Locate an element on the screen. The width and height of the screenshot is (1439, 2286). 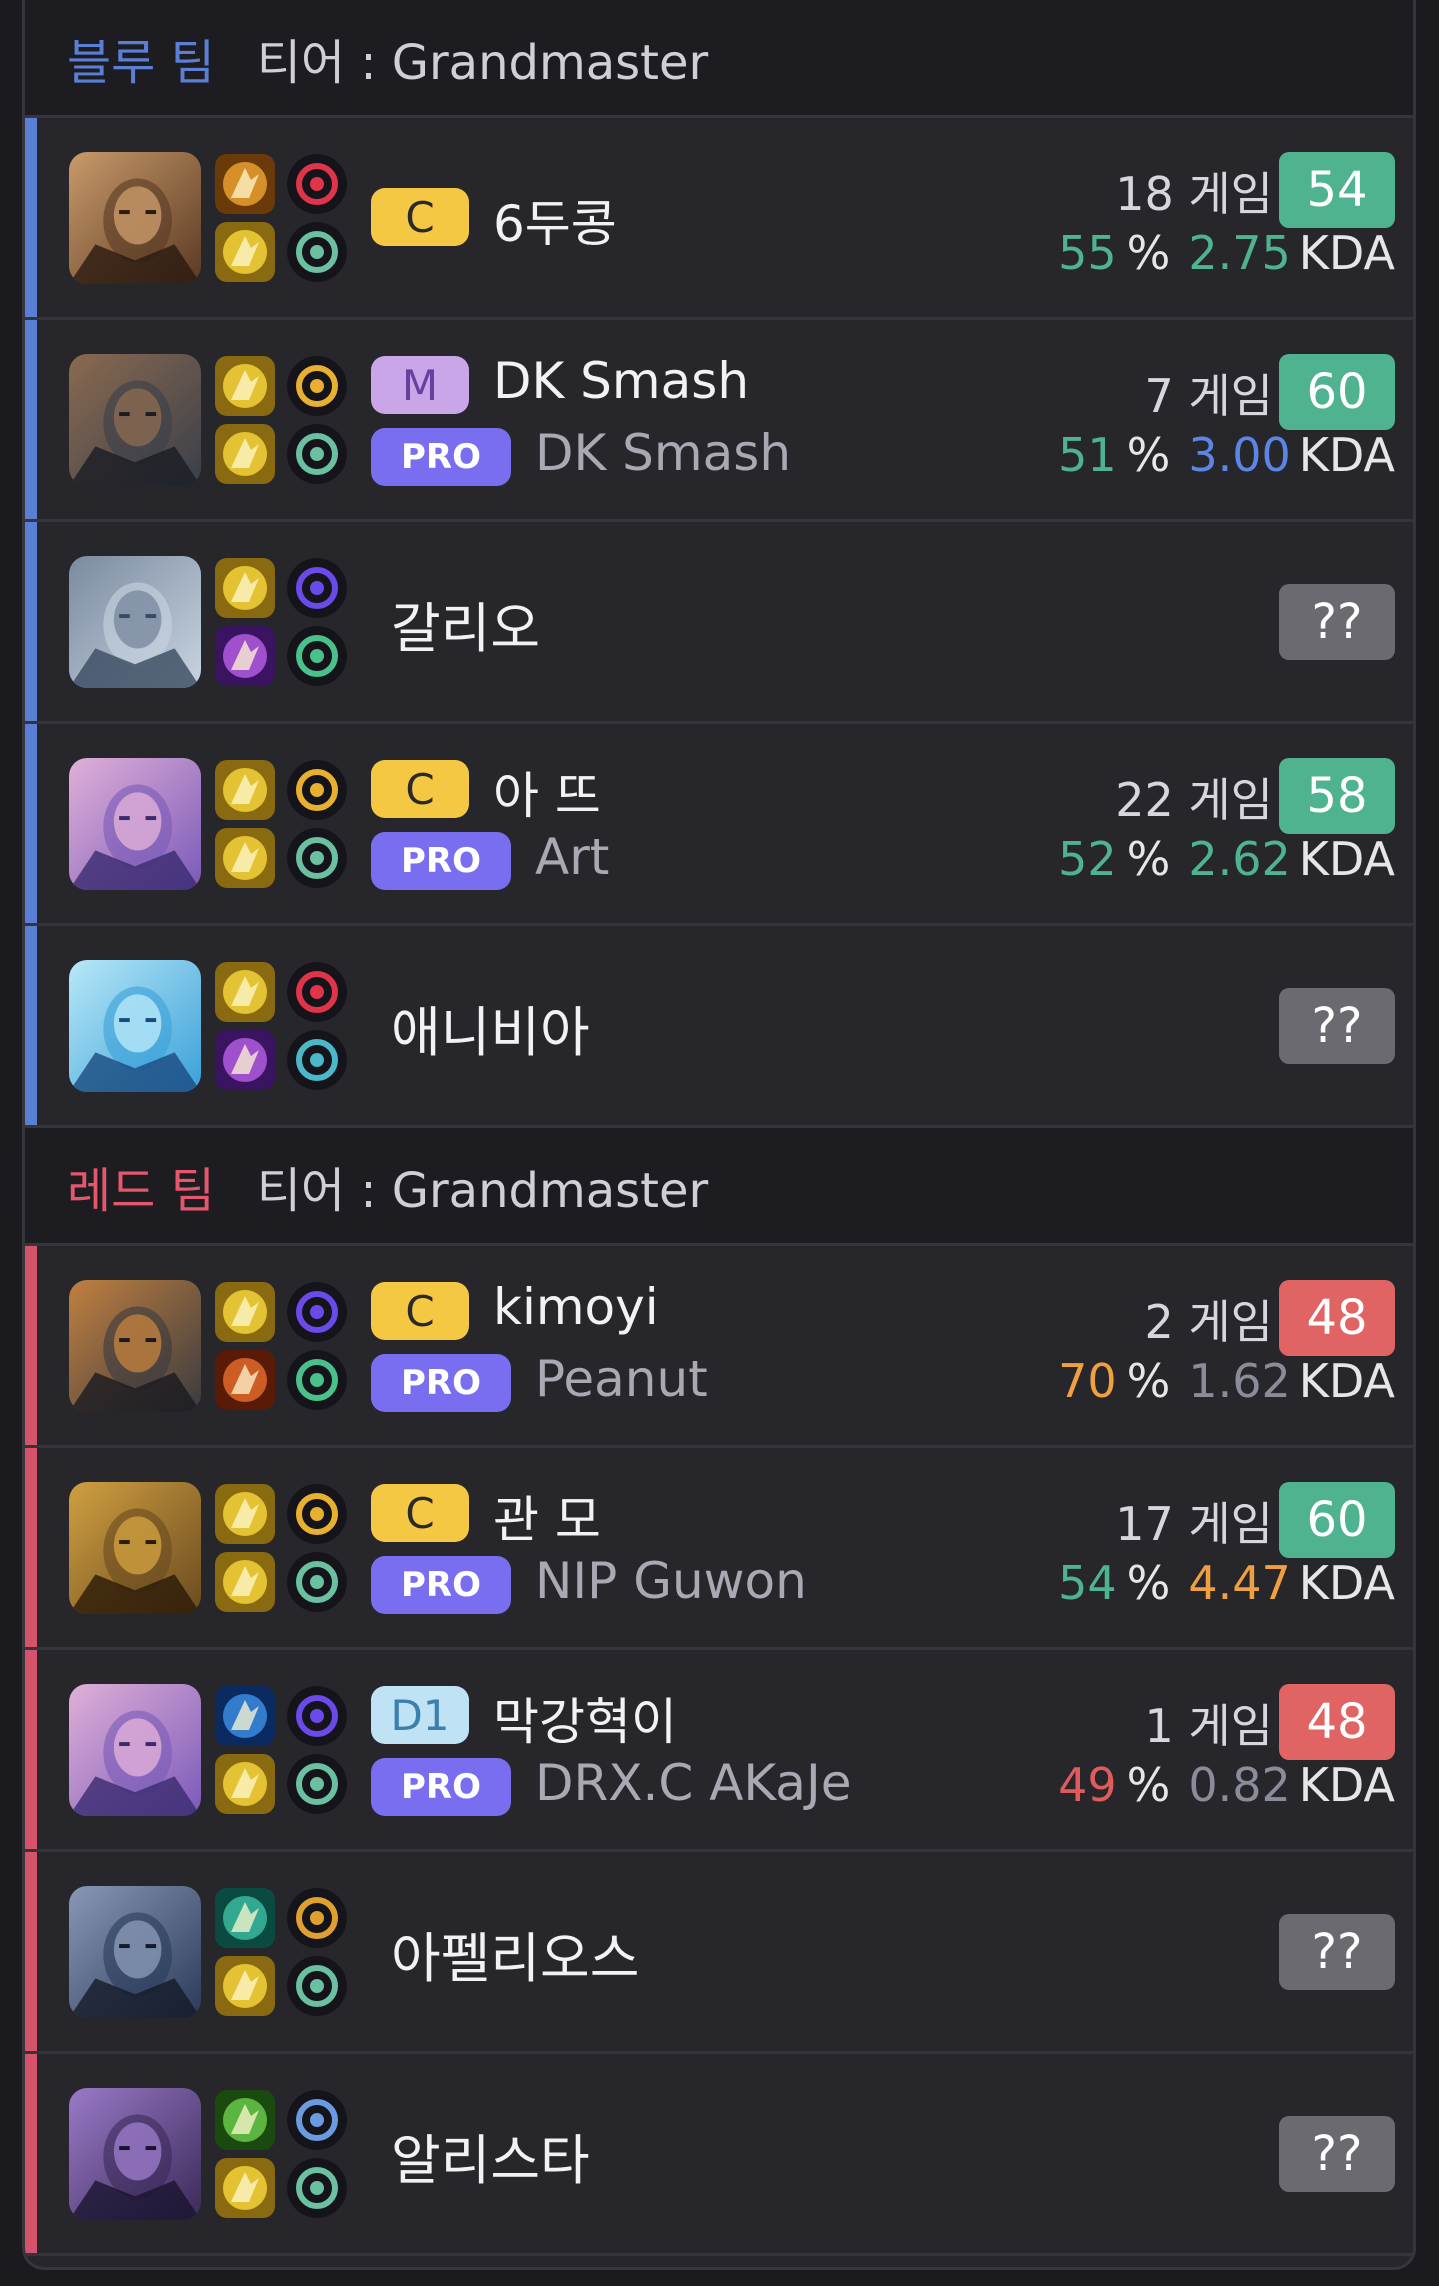
player-row: C 아 뜨 PRO Art 22 게임 58 52% 2.62 KDA is located at coordinates (719, 825).